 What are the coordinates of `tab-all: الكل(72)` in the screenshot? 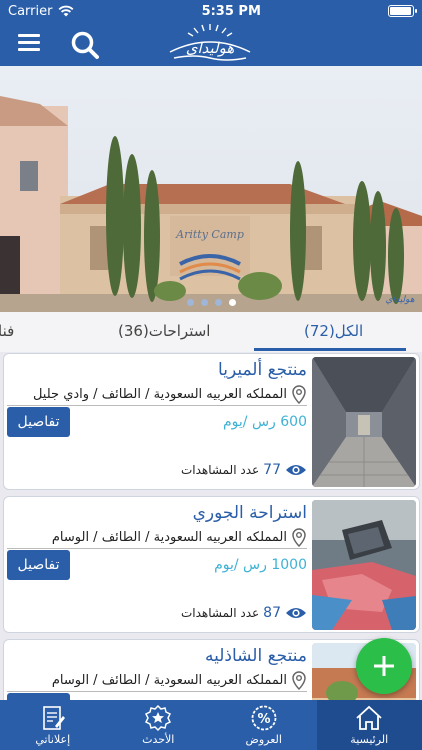 It's located at (333, 331).